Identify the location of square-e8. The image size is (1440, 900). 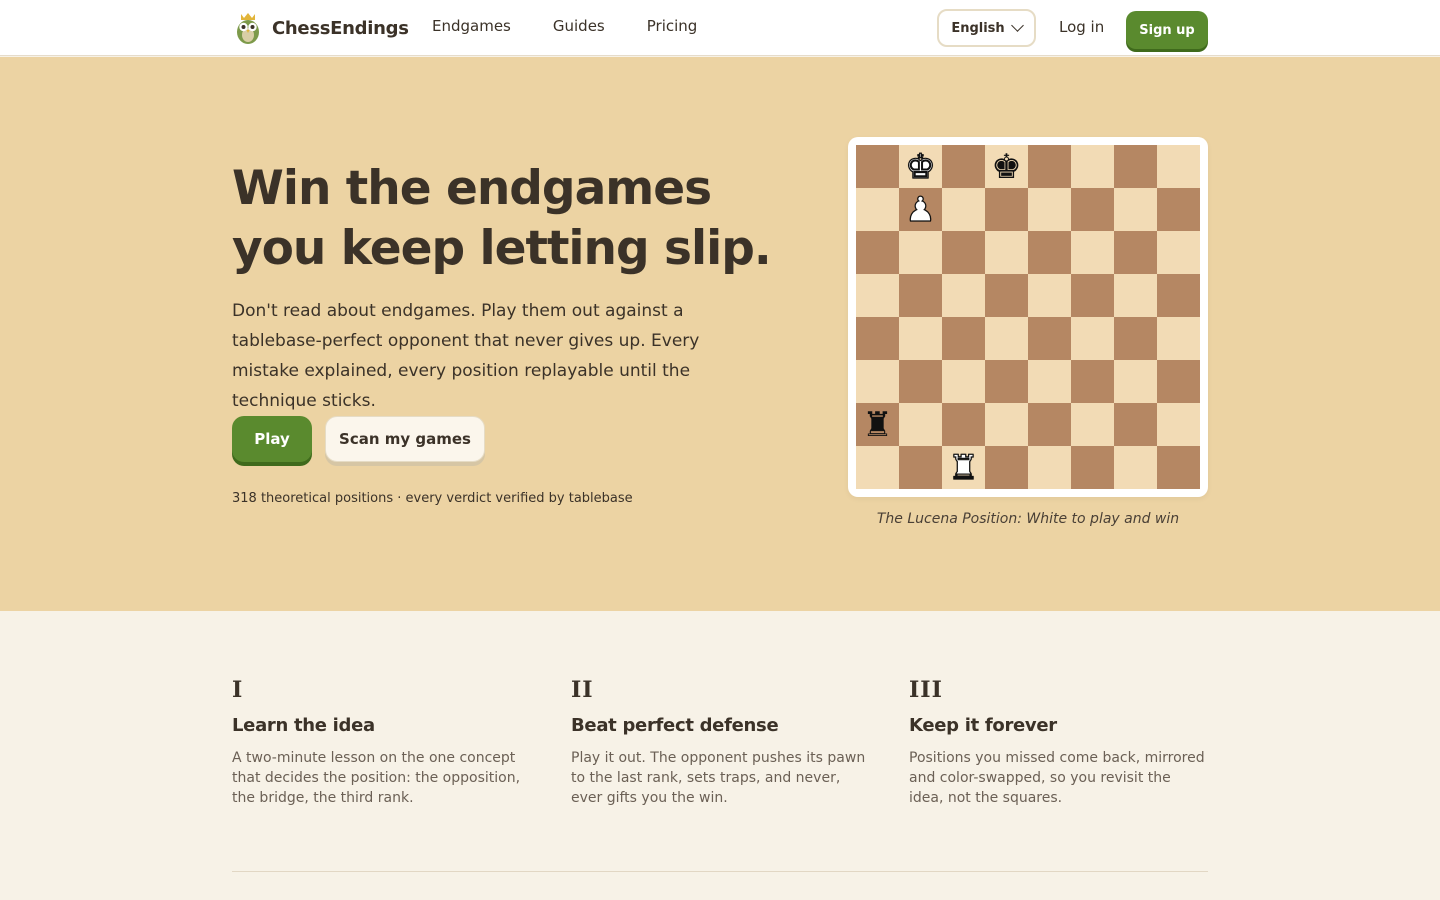
(1049, 166).